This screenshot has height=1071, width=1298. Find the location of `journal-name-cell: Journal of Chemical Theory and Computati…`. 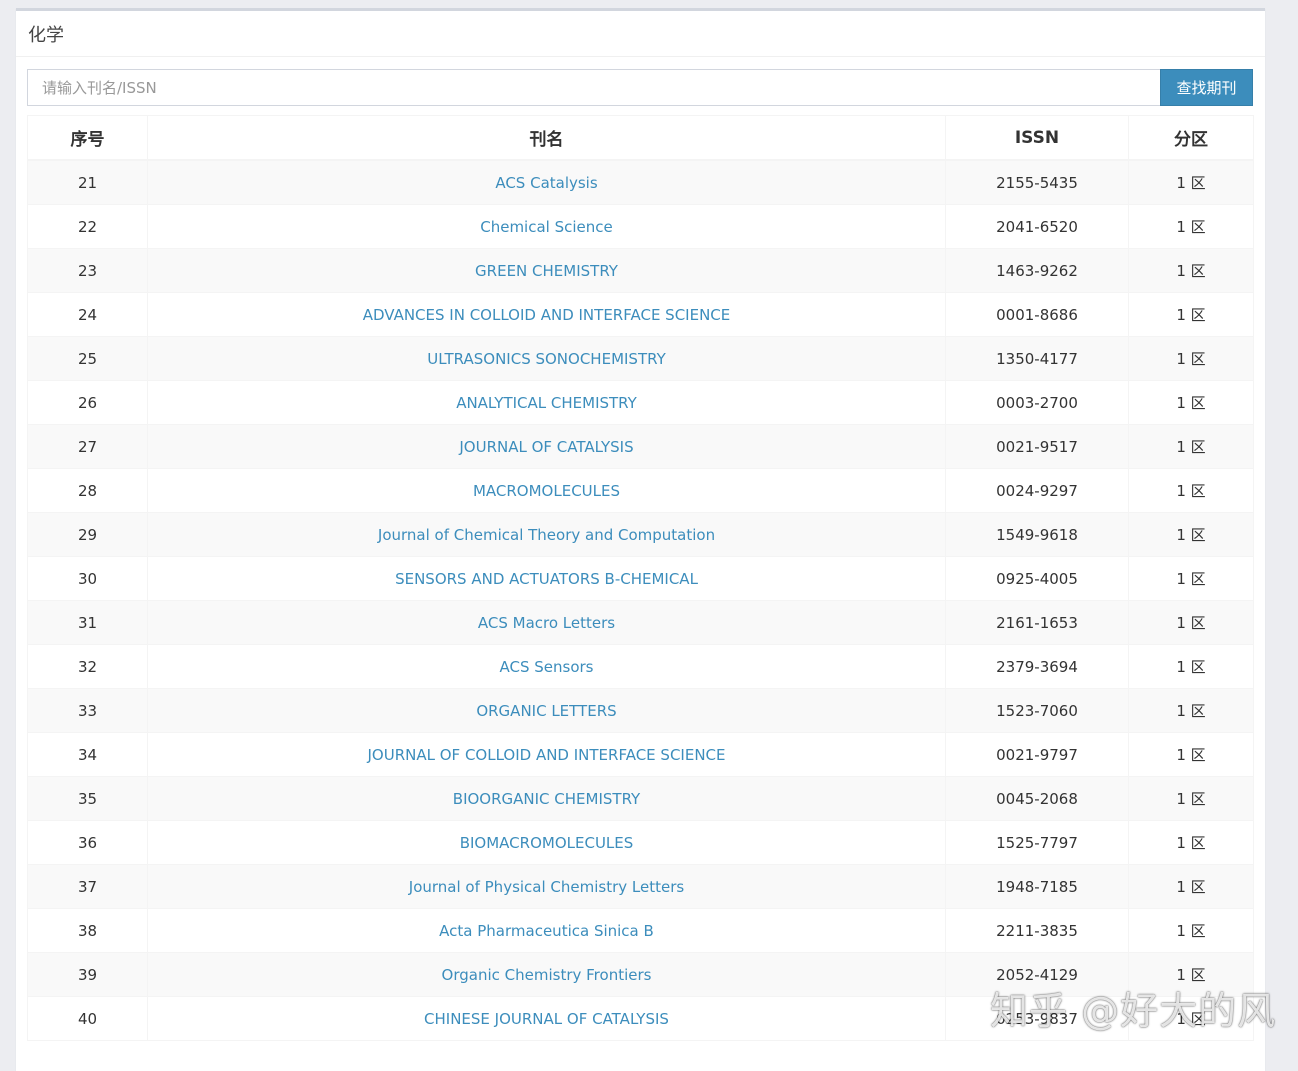

journal-name-cell: Journal of Chemical Theory and Computati… is located at coordinates (546, 534).